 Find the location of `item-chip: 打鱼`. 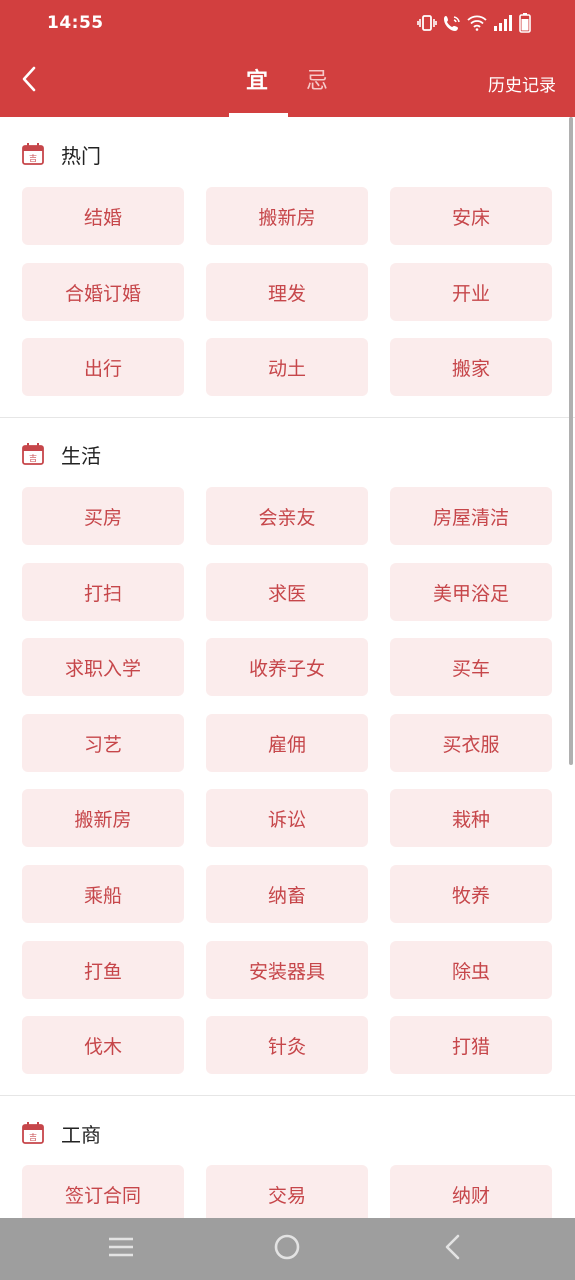

item-chip: 打鱼 is located at coordinates (103, 970).